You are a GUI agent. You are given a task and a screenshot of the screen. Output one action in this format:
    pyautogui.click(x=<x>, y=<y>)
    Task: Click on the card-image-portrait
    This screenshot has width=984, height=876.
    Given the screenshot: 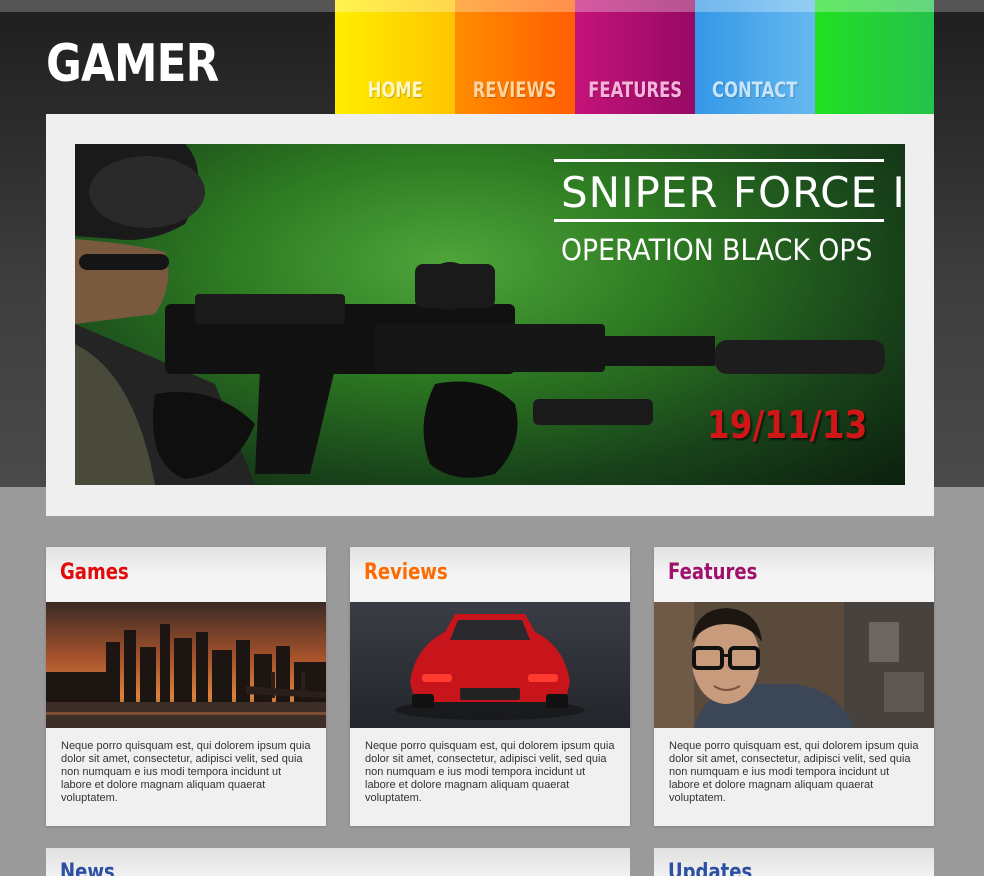 What is the action you would take?
    pyautogui.click(x=794, y=665)
    